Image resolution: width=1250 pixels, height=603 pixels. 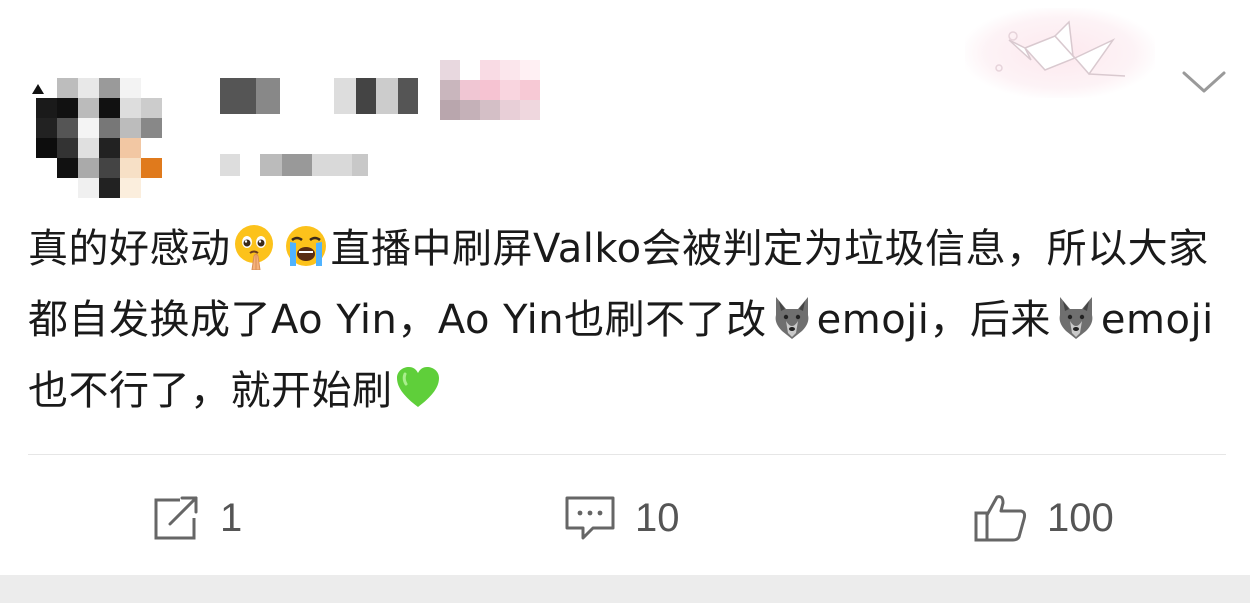 I want to click on more-options-button, so click(x=1204, y=84).